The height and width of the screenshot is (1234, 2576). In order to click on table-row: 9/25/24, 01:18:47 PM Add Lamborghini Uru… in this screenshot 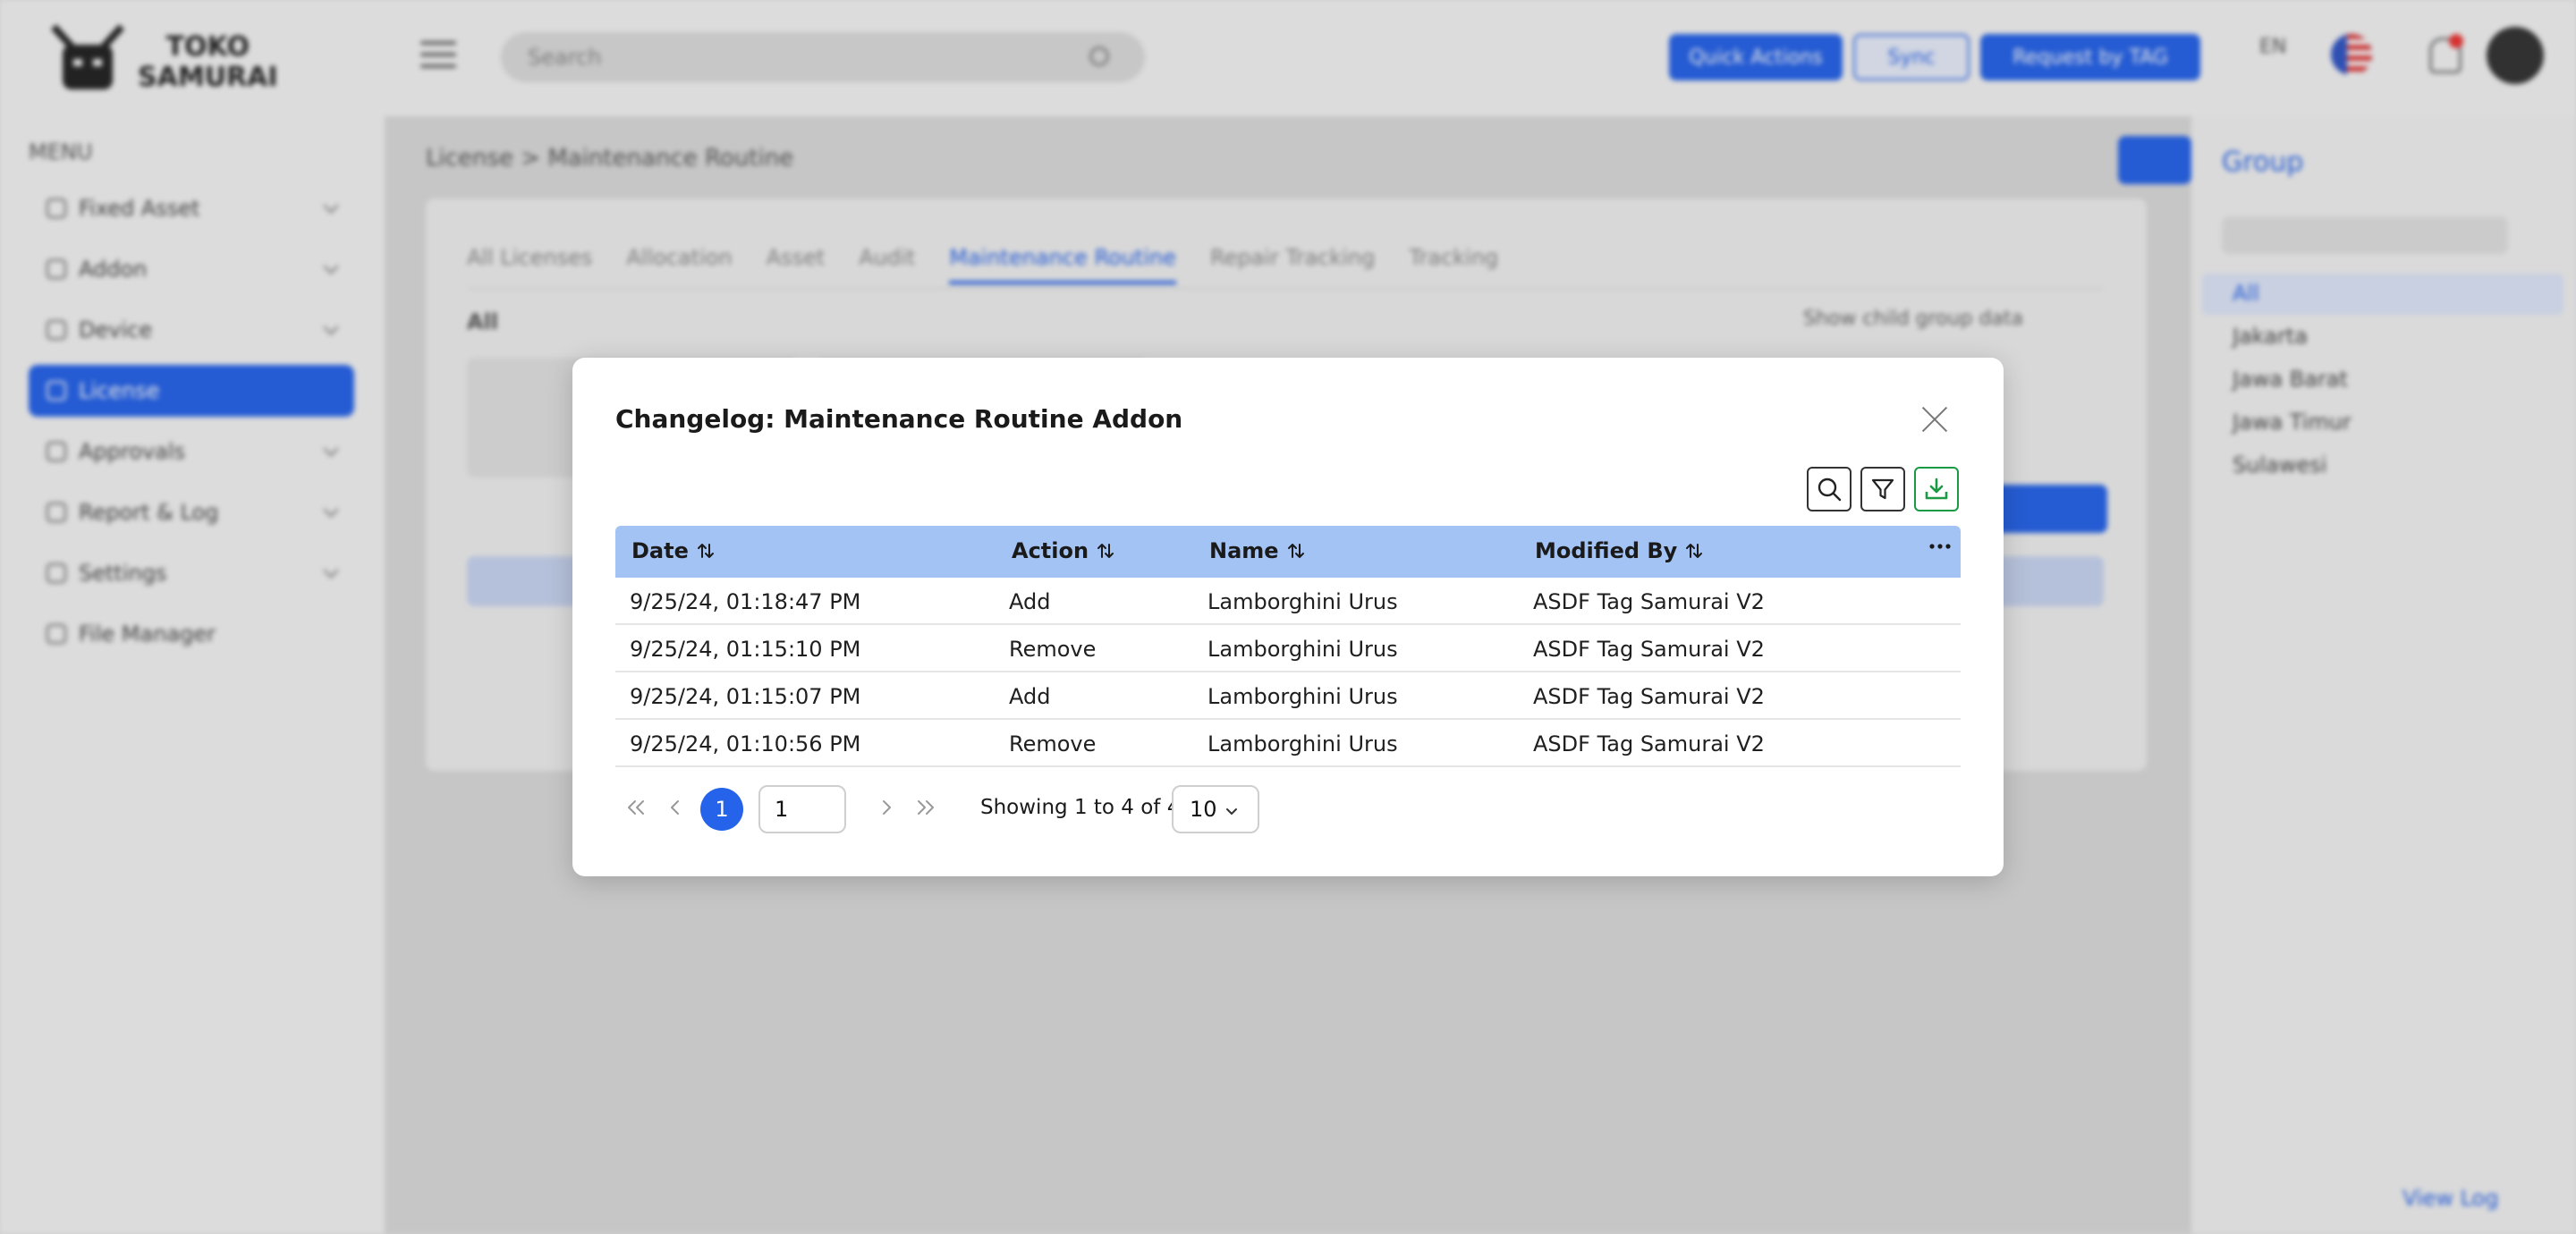, I will do `click(1288, 601)`.